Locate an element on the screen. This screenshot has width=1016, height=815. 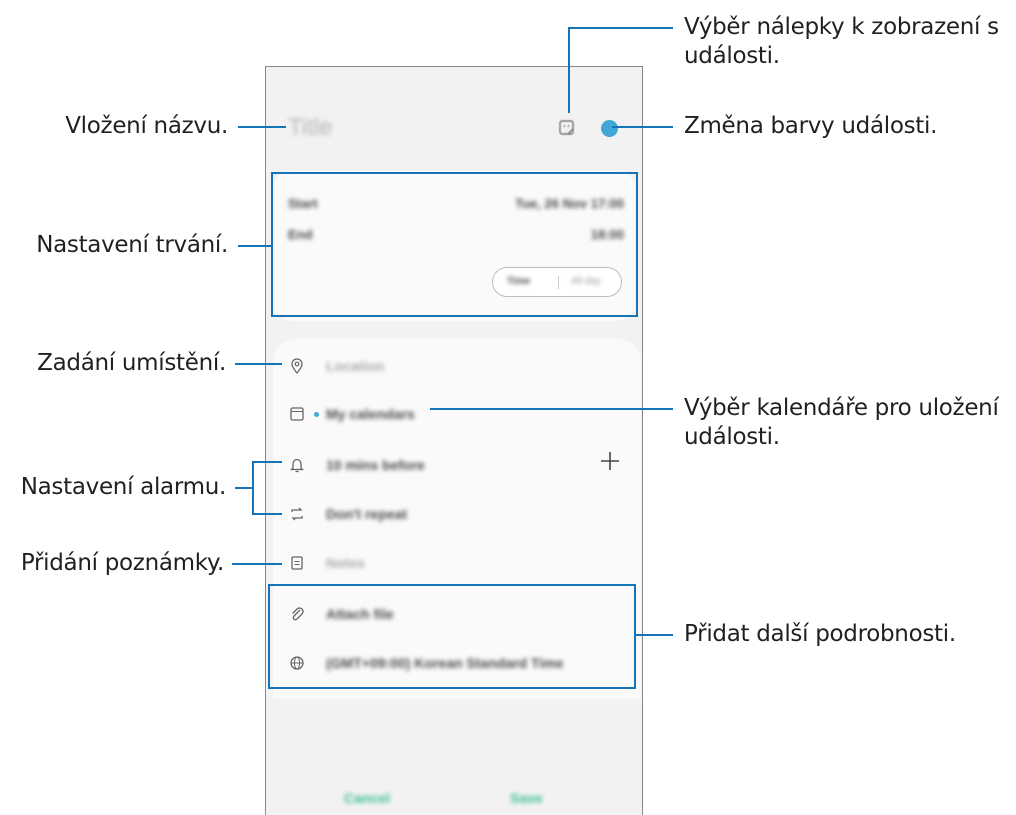
calendar-callout-line1: Výběr kalendáře pro uložení is located at coordinates (841, 408).